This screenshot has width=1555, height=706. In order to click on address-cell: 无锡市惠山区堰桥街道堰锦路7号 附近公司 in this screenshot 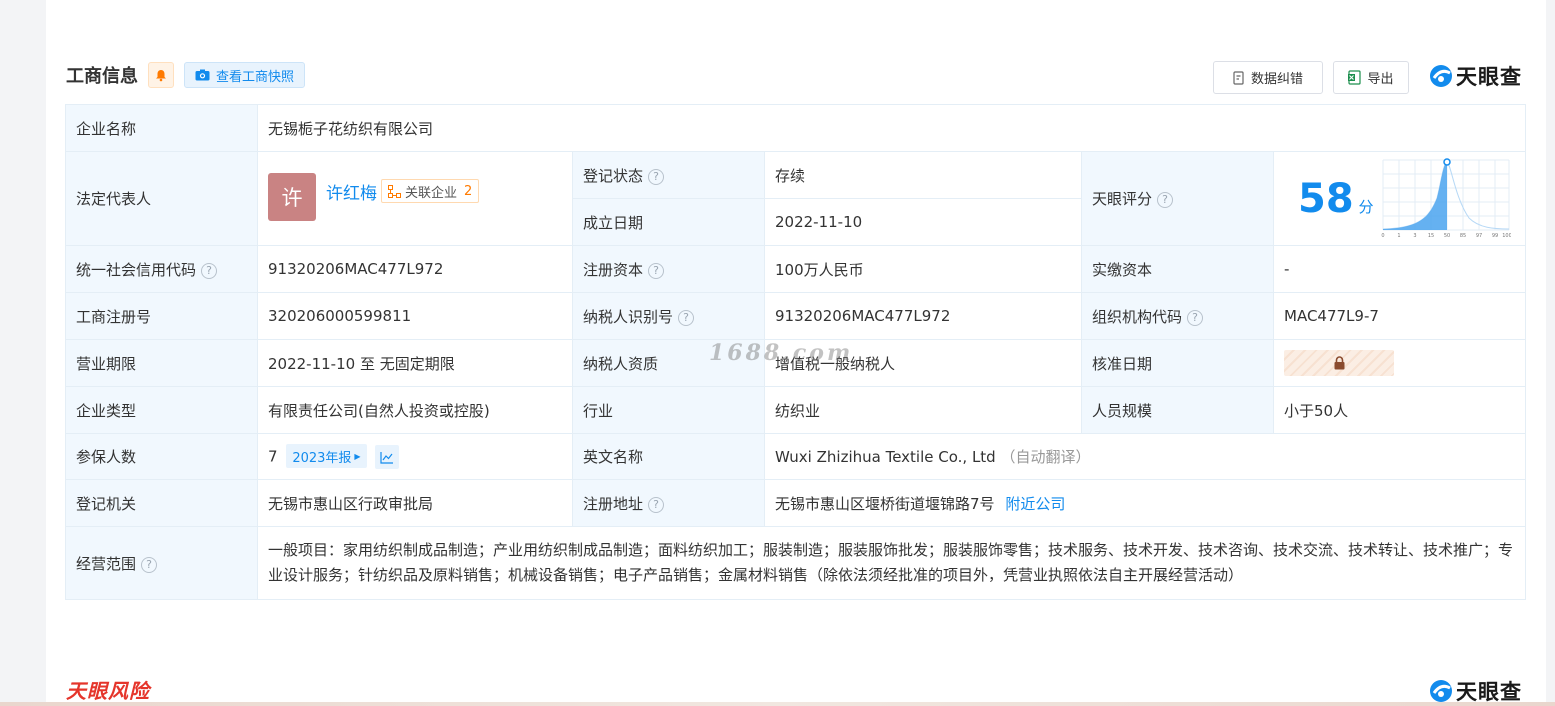, I will do `click(1145, 503)`.